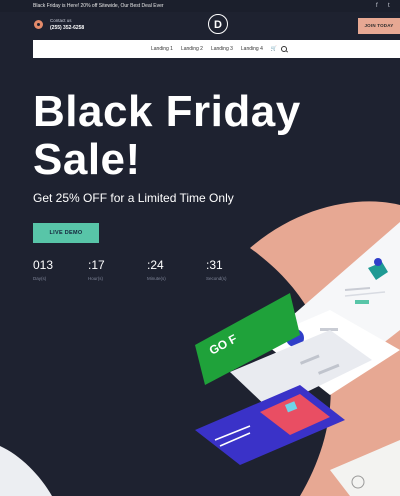 The height and width of the screenshot is (496, 400). I want to click on countdown-hours-value: :17, so click(96, 265).